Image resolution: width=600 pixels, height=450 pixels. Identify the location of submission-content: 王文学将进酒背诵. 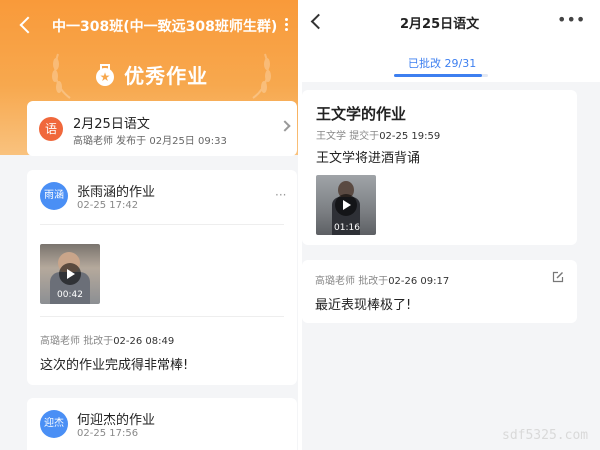
(368, 158).